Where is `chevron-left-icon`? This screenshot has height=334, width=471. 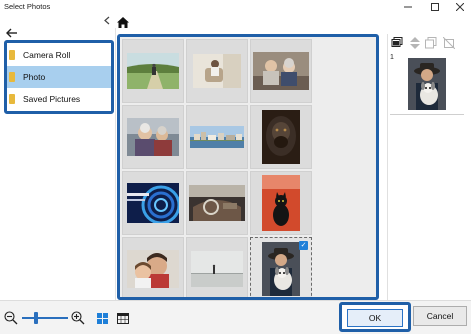 chevron-left-icon is located at coordinates (107, 20).